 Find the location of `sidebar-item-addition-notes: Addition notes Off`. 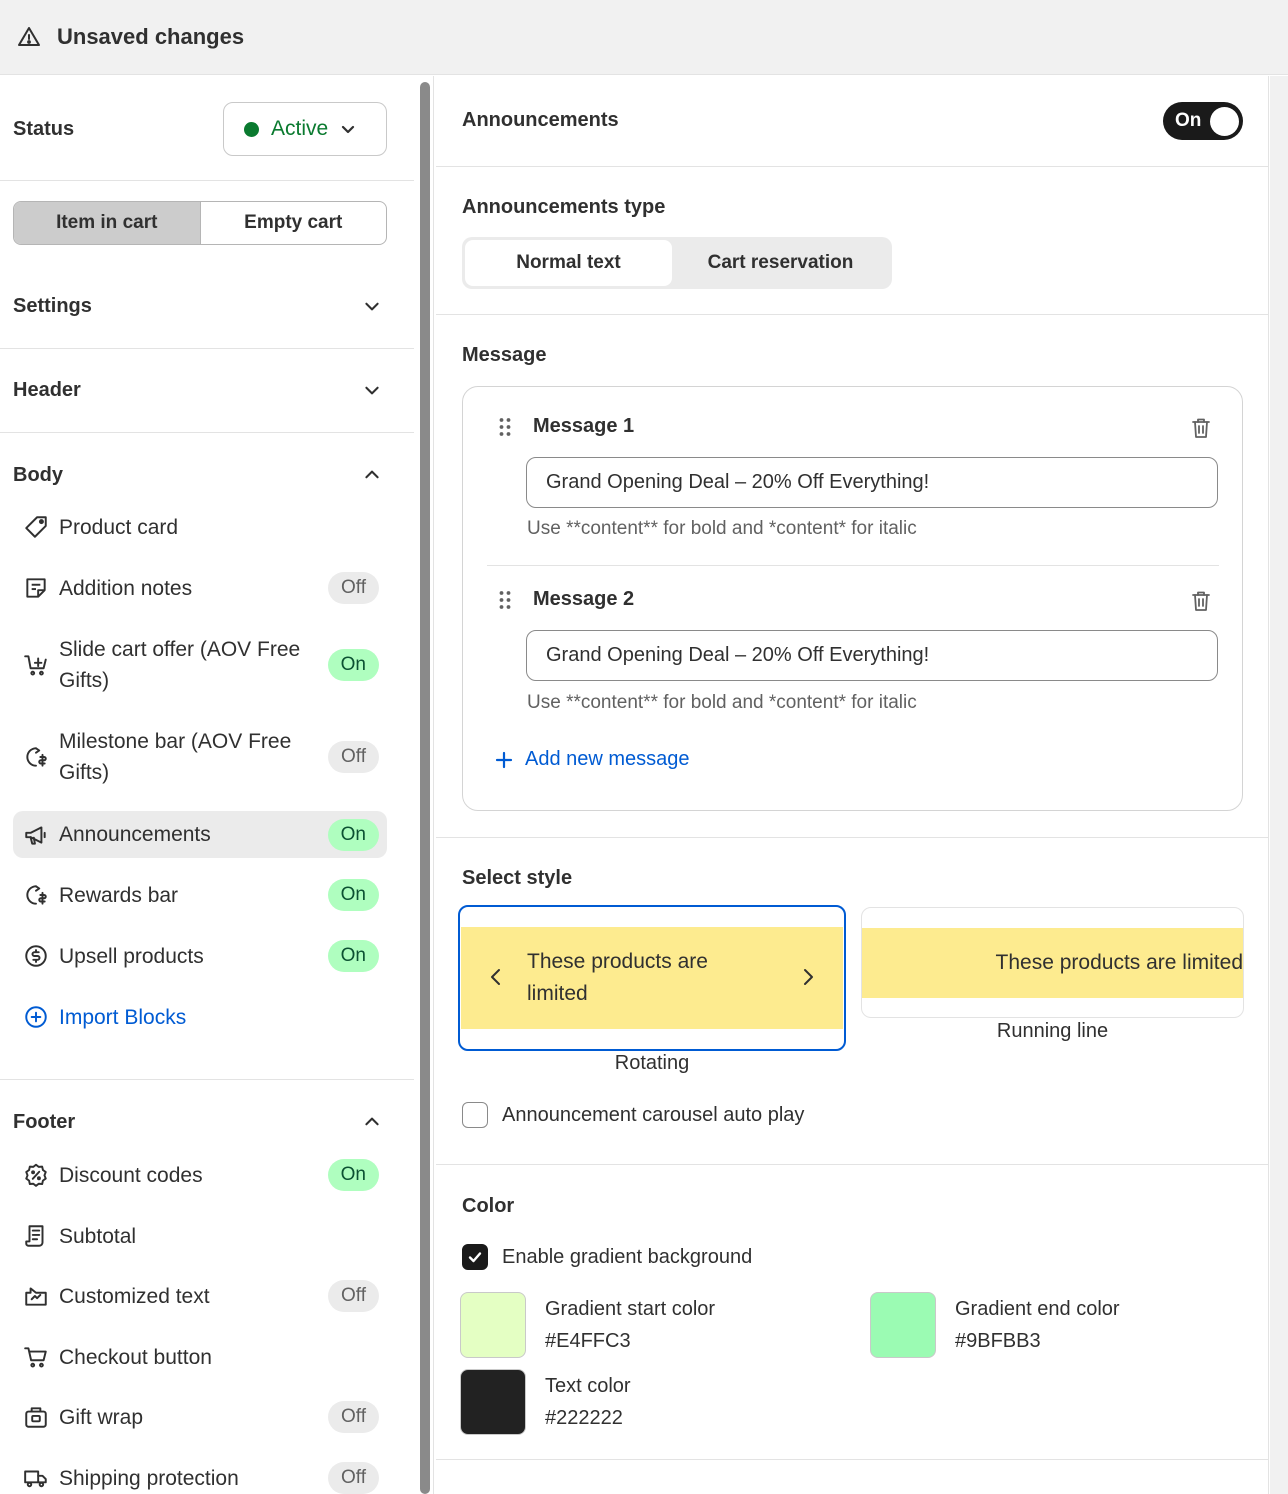

sidebar-item-addition-notes: Addition notes Off is located at coordinates (200, 588).